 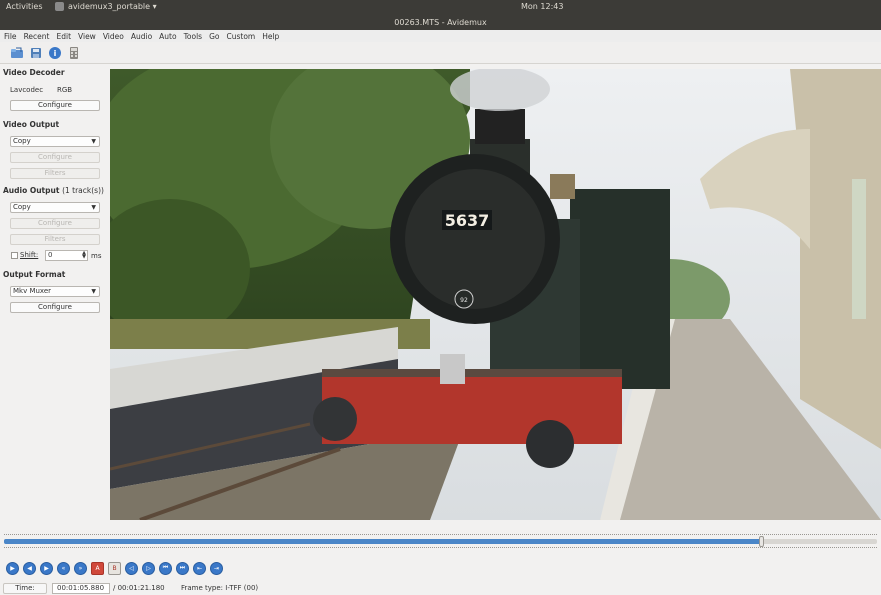 What do you see at coordinates (165, 568) in the screenshot?
I see `first-frame-icon: ⏮` at bounding box center [165, 568].